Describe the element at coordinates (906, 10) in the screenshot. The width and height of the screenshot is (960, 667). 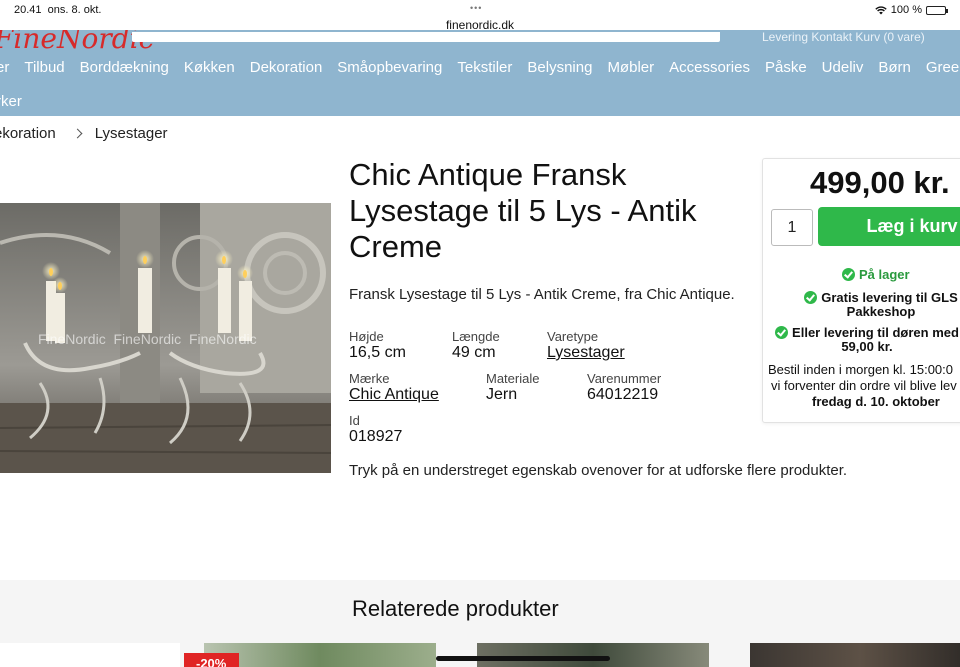
I see `battery-percent: 100 %` at that location.